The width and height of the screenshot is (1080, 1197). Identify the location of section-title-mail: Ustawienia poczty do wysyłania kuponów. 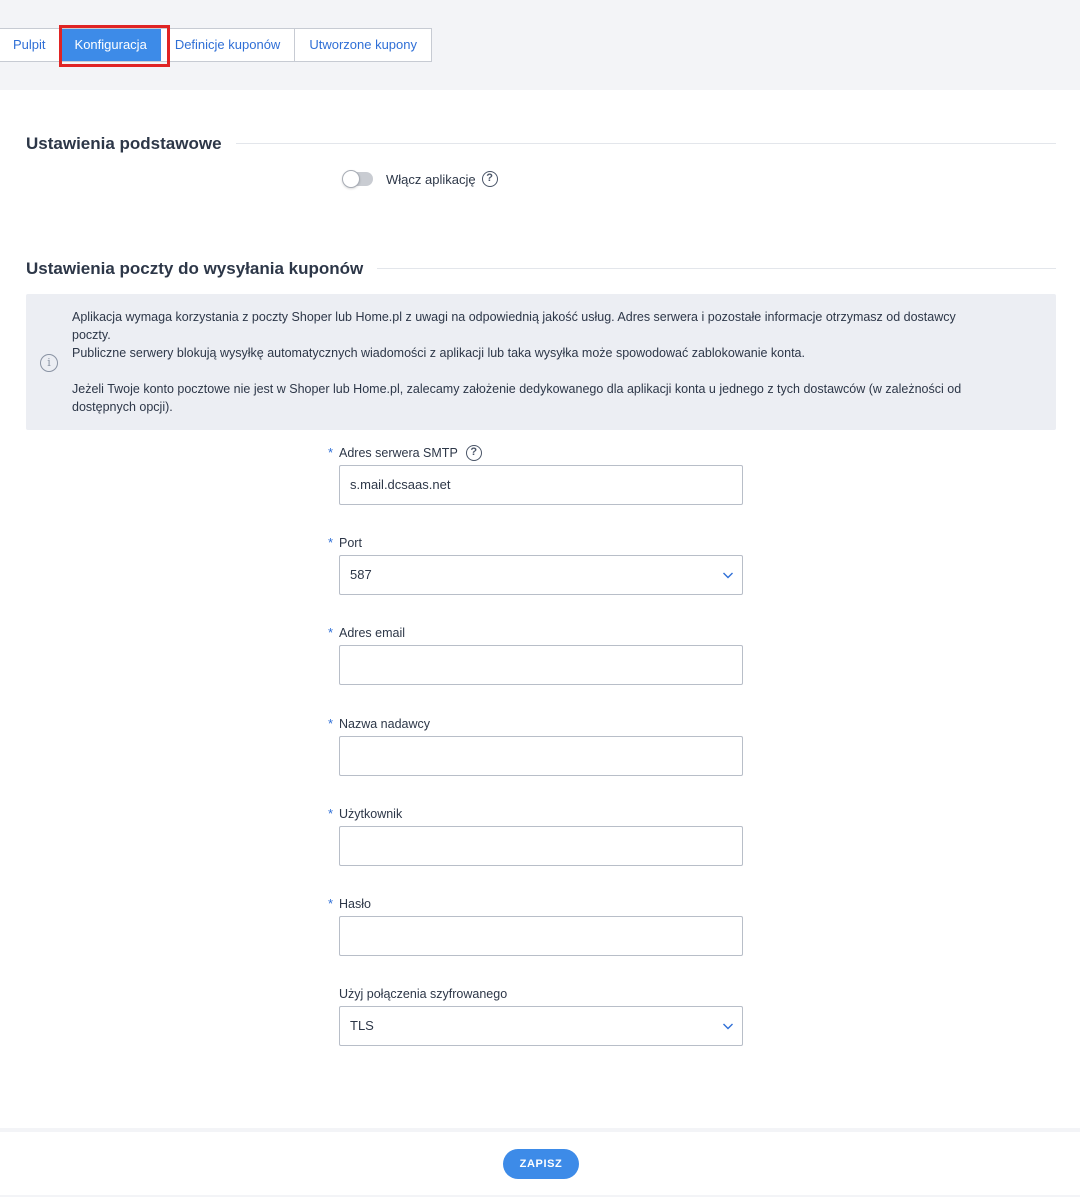
(202, 269).